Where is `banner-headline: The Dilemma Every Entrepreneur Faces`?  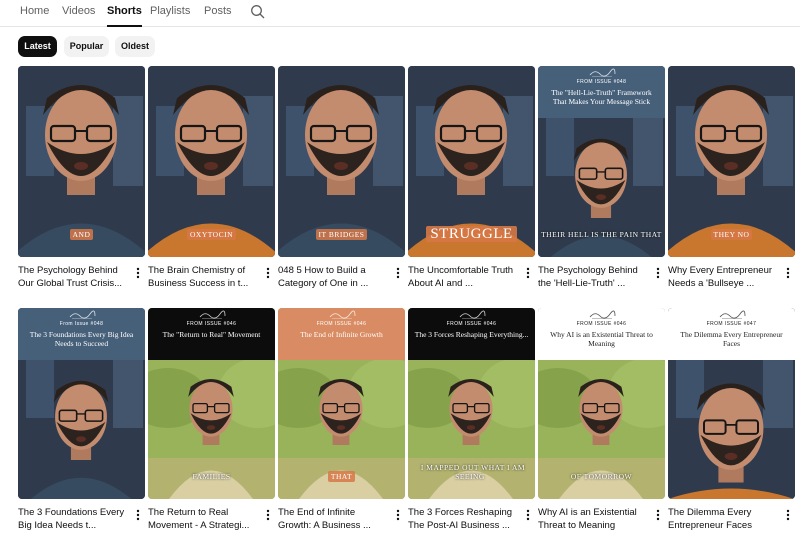
banner-headline: The Dilemma Every Entrepreneur Faces is located at coordinates (731, 339).